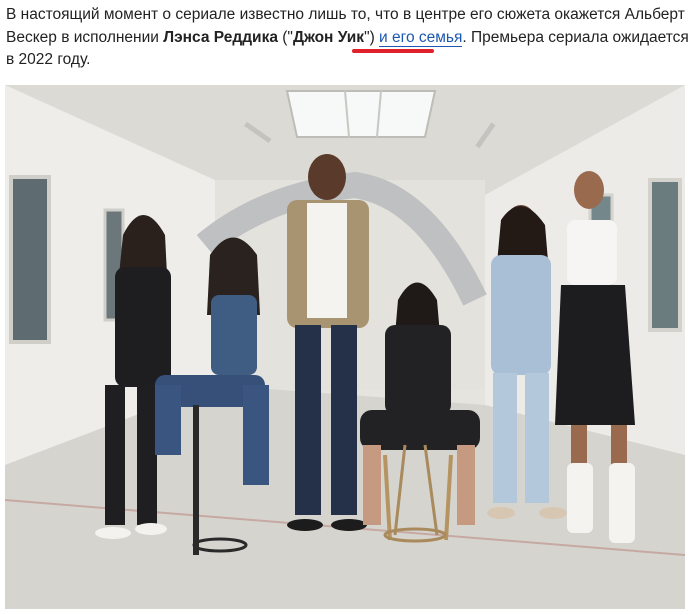  What do you see at coordinates (328, 37) in the screenshot?
I see `film-name: Джон Уик` at bounding box center [328, 37].